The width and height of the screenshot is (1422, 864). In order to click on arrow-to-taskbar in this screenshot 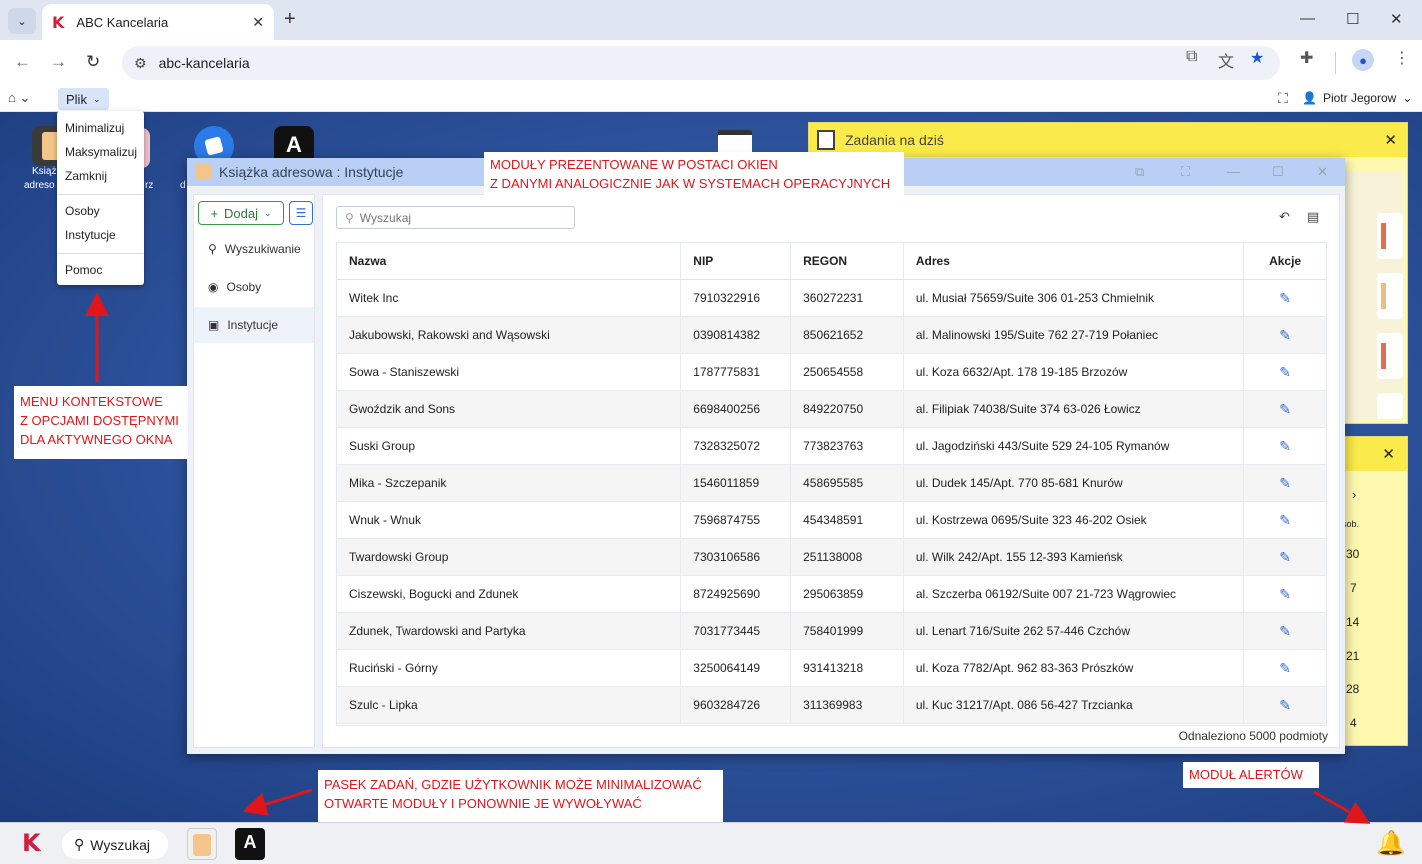, I will do `click(277, 802)`.